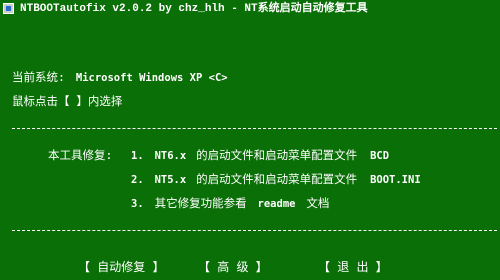 This screenshot has height=280, width=500. Describe the element at coordinates (233, 267) in the screenshot. I see `advanced-button: 【 高 级 】` at that location.